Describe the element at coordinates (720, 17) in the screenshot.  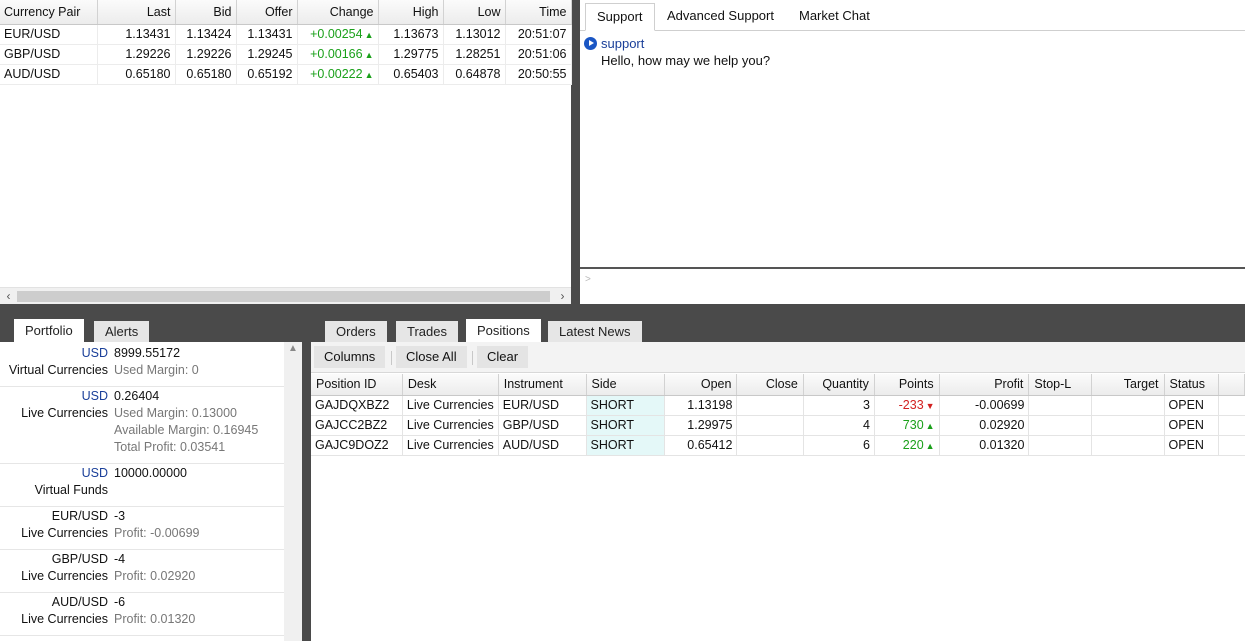
I see `tab-advanced-support: Advanced Support` at that location.